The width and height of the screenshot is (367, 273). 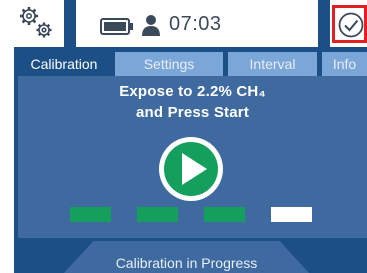 I want to click on clock-time: 07:03, so click(x=195, y=24).